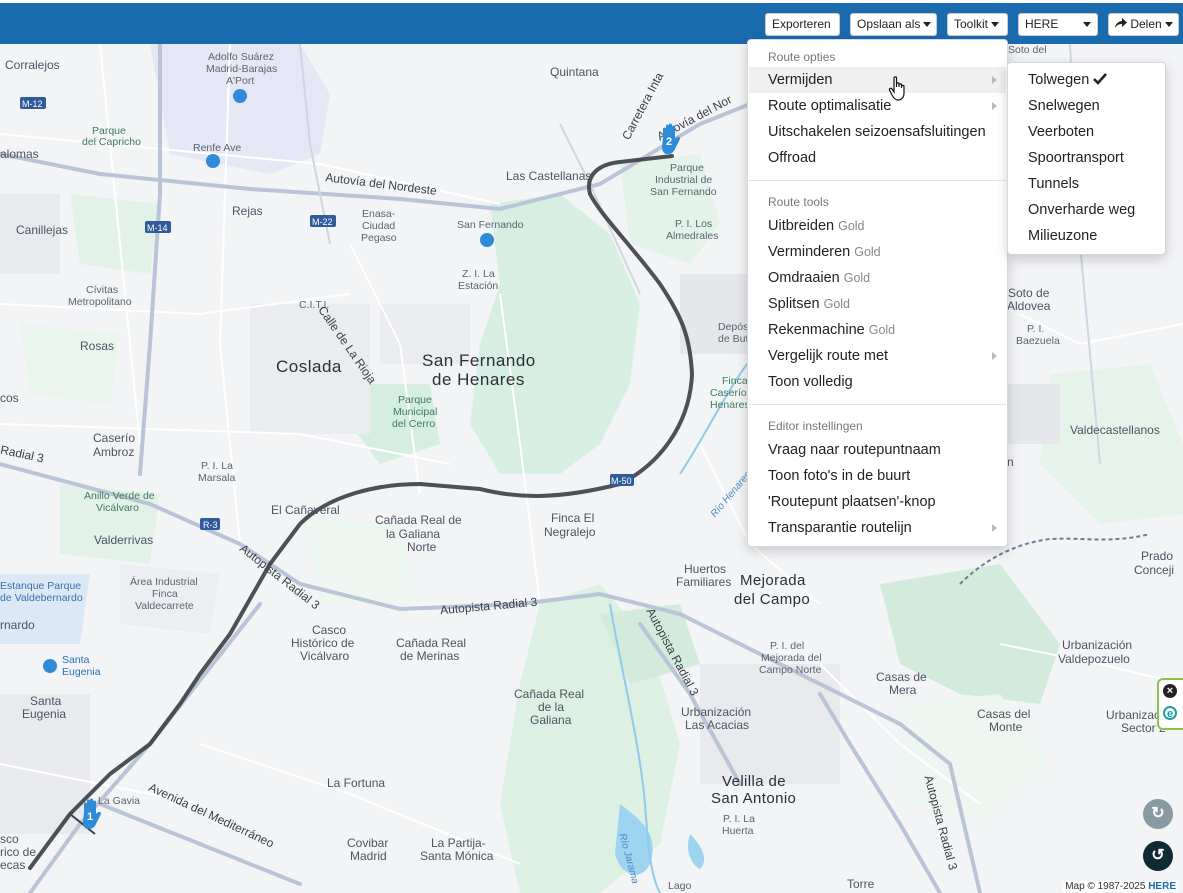  Describe the element at coordinates (861, 884) in the screenshot. I see `map-label: Torre` at that location.